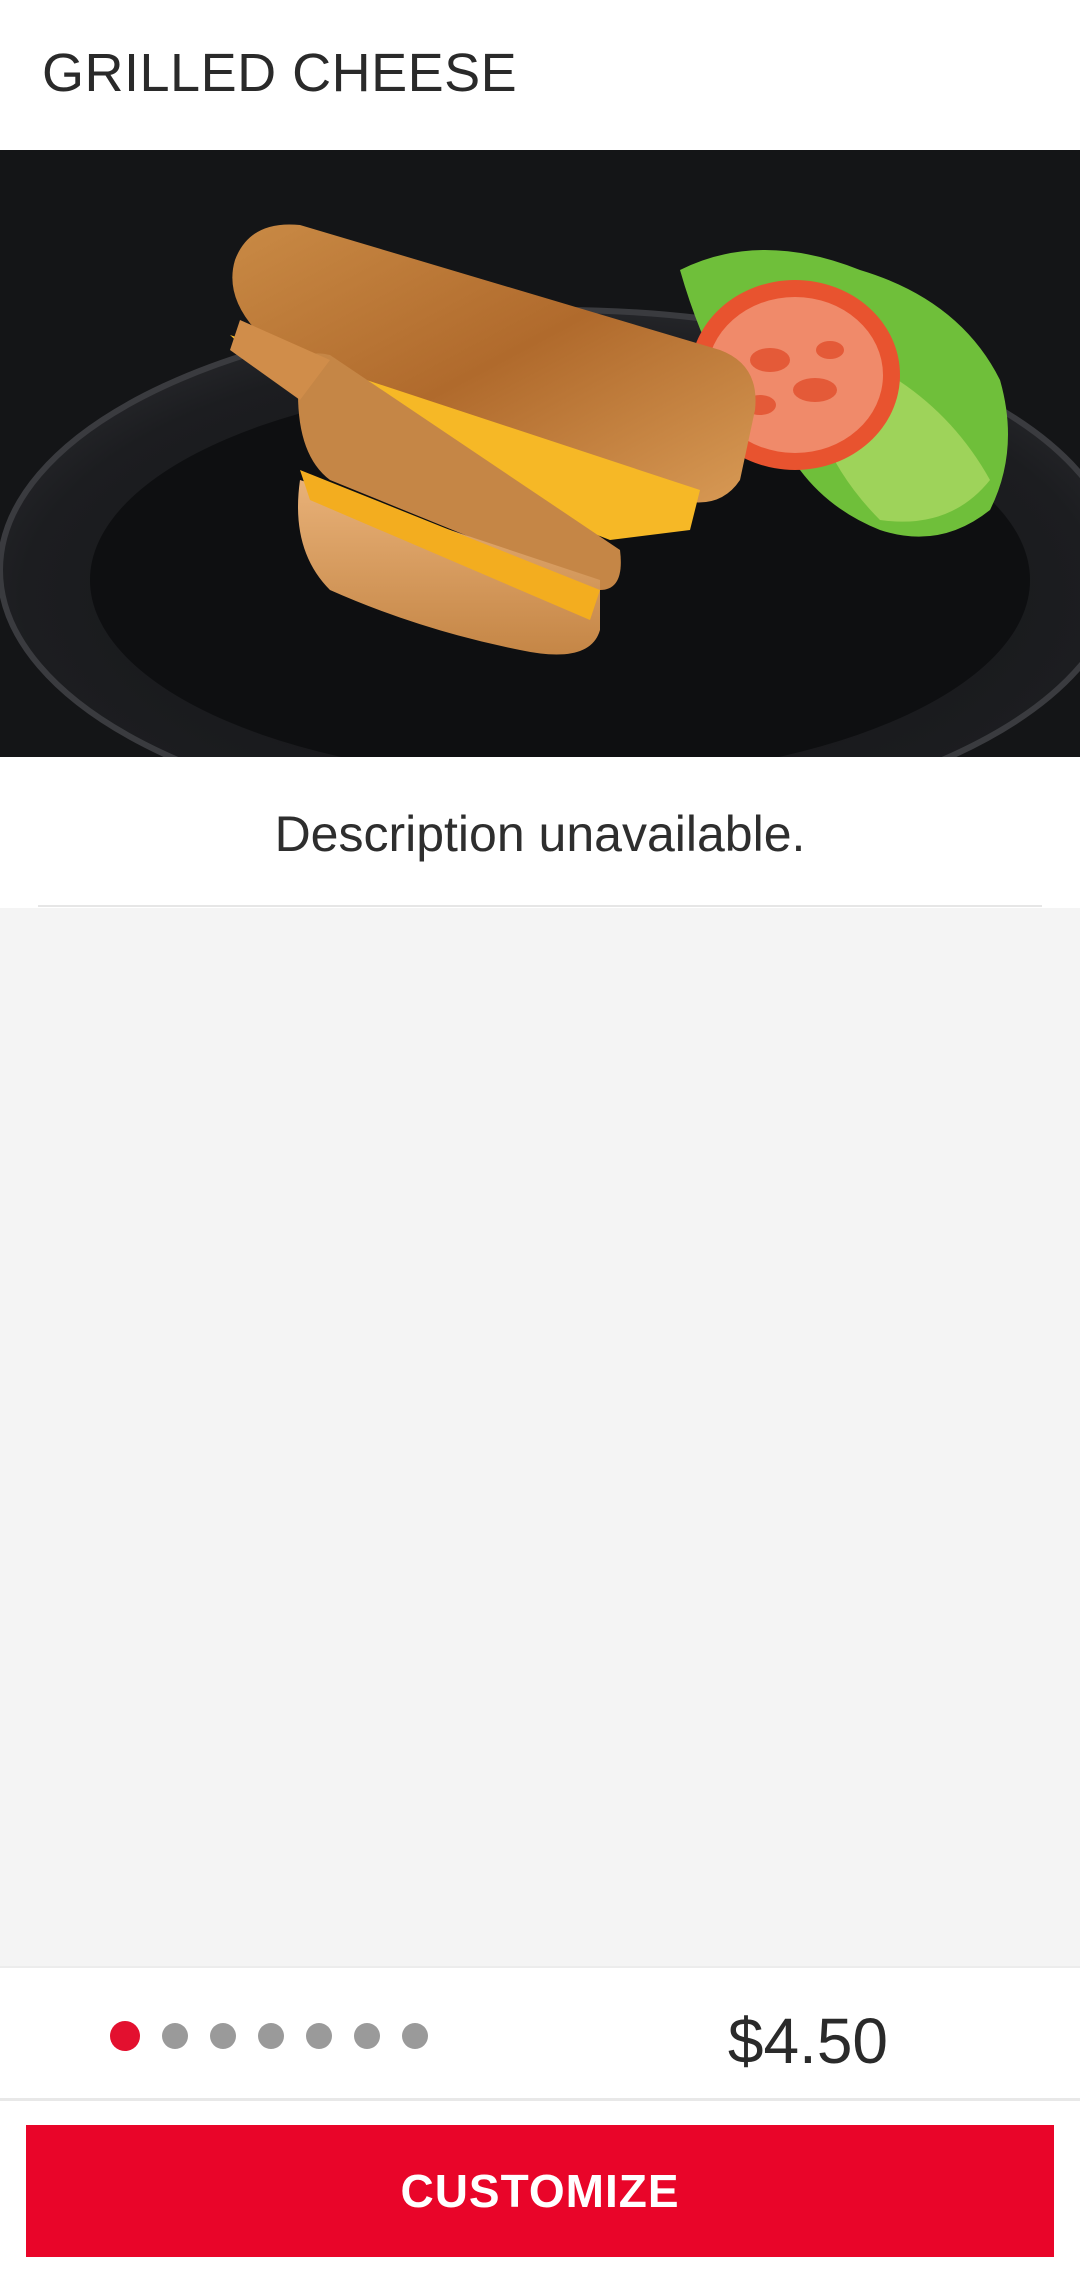 Image resolution: width=1080 pixels, height=2281 pixels. I want to click on item-description: Description unavailable., so click(540, 834).